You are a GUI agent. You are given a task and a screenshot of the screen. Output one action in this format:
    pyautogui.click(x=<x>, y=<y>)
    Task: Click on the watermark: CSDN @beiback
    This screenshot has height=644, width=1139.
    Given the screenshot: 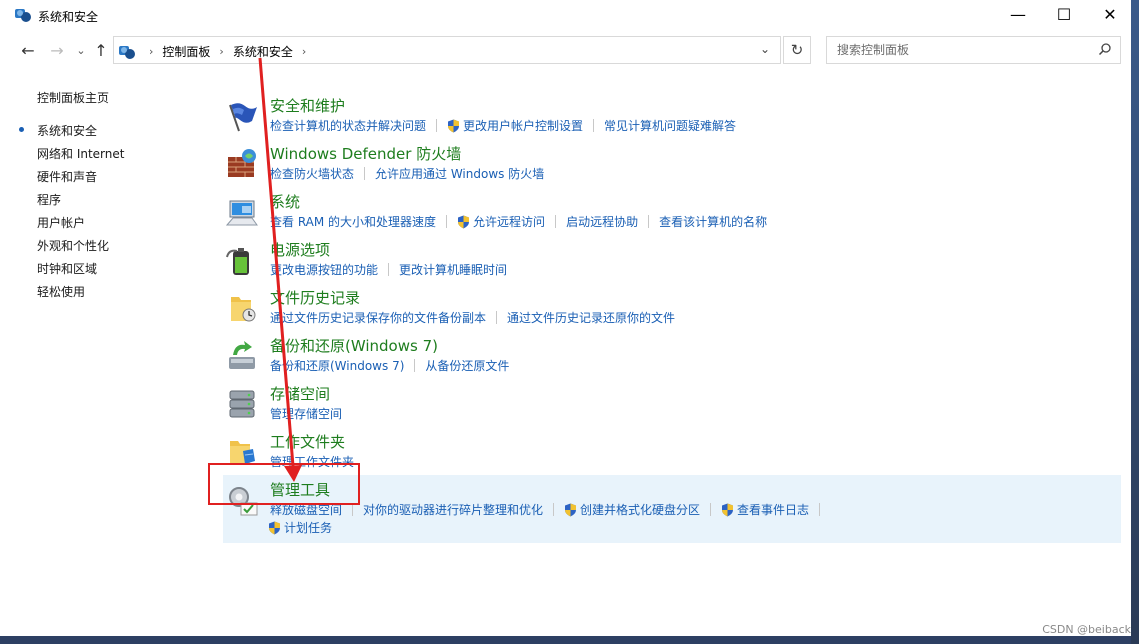 What is the action you would take?
    pyautogui.click(x=1086, y=629)
    